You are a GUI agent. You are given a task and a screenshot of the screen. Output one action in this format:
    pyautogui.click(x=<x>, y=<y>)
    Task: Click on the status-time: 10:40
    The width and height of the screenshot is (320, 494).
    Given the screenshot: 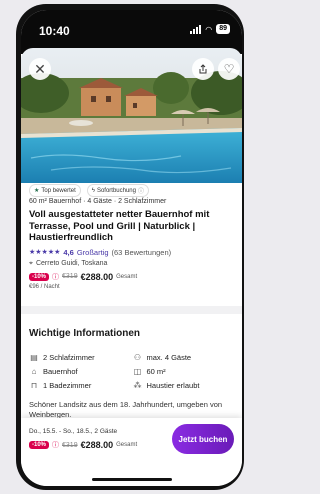 What is the action you would take?
    pyautogui.click(x=54, y=31)
    